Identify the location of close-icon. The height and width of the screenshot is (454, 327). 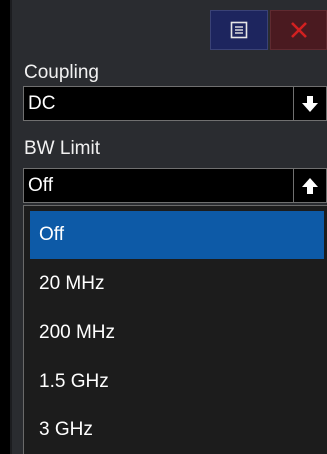
(298, 30).